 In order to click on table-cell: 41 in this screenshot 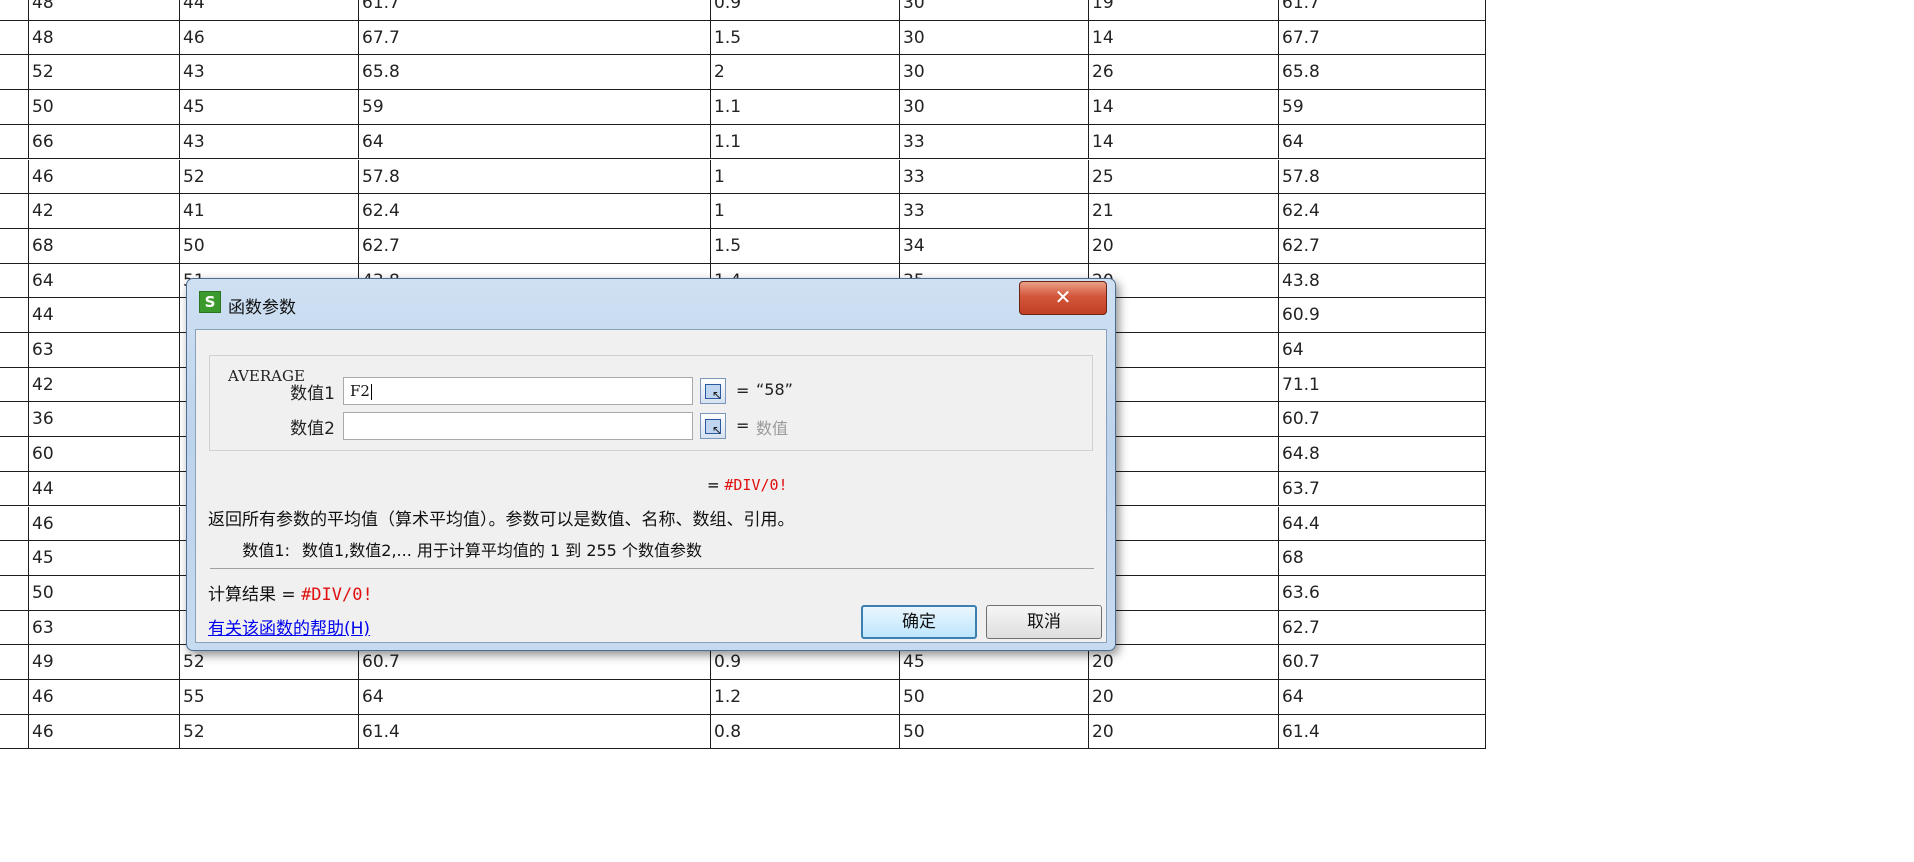, I will do `click(268, 211)`.